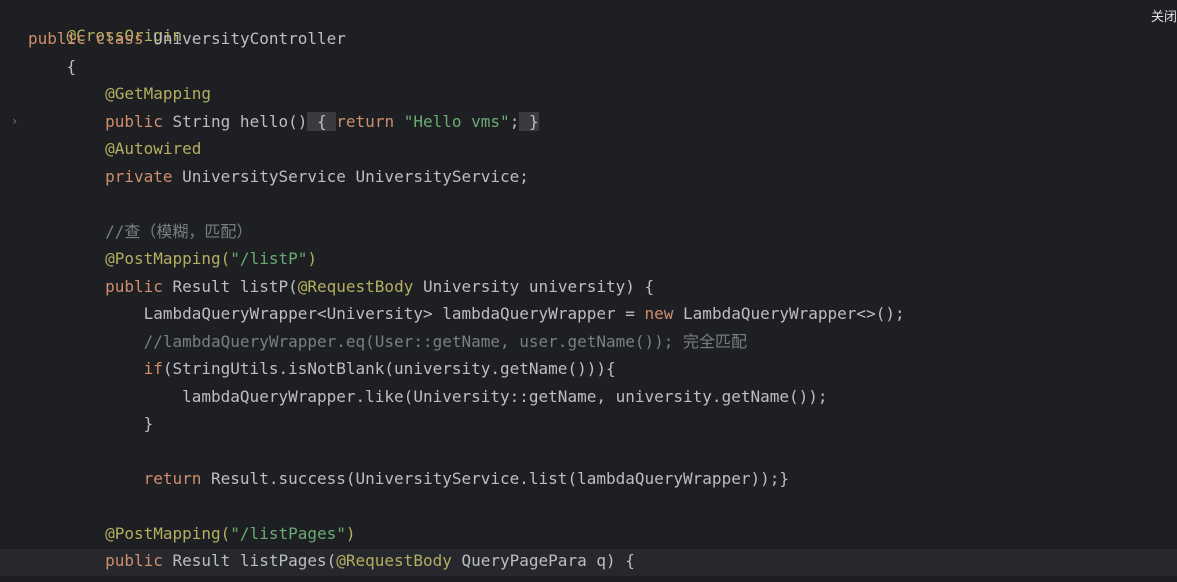 The width and height of the screenshot is (1177, 582). Describe the element at coordinates (249, 38) in the screenshot. I see `class-name: UniversityController` at that location.